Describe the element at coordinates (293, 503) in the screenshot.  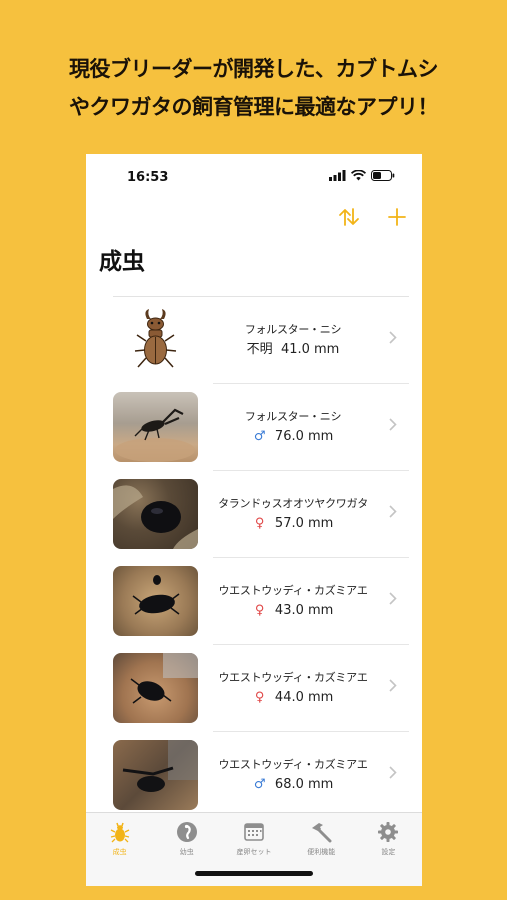
I see `species-name: タランドゥスオオツヤクワガタ` at that location.